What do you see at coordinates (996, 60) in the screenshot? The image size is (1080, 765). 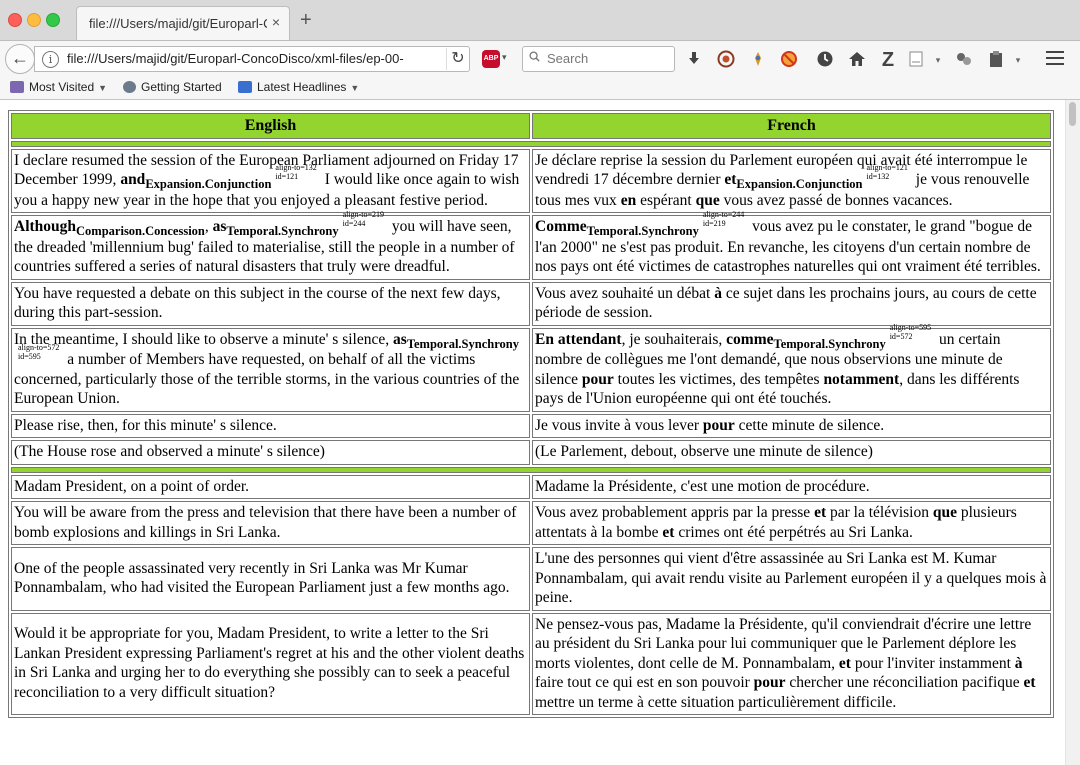 I see `clipboard-icon` at bounding box center [996, 60].